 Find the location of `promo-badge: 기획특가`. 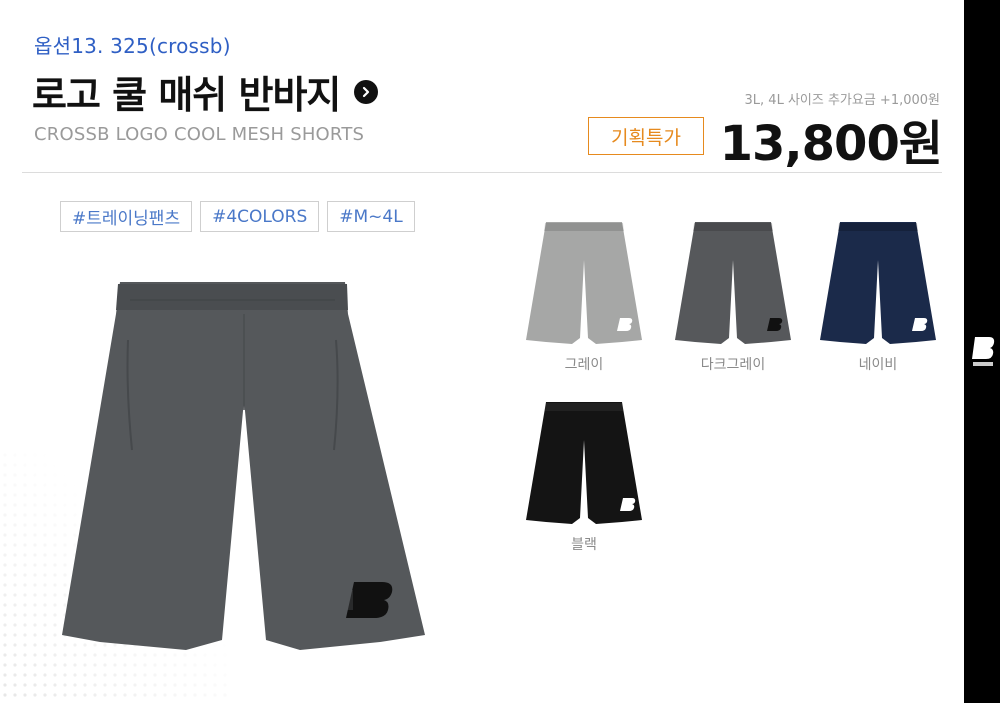

promo-badge: 기획특가 is located at coordinates (646, 136).